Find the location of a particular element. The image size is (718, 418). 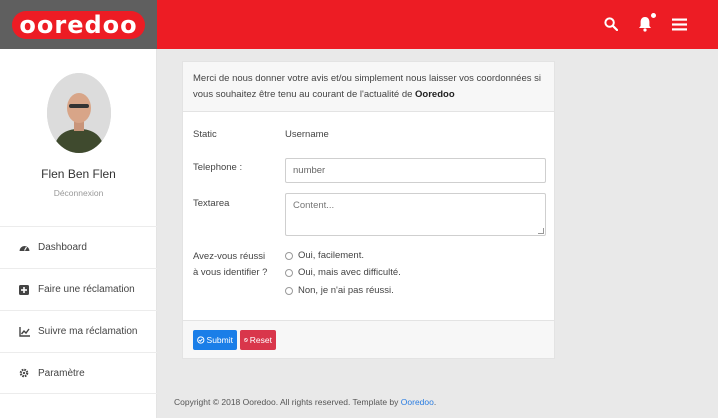

reset-button: Reset is located at coordinates (258, 340).